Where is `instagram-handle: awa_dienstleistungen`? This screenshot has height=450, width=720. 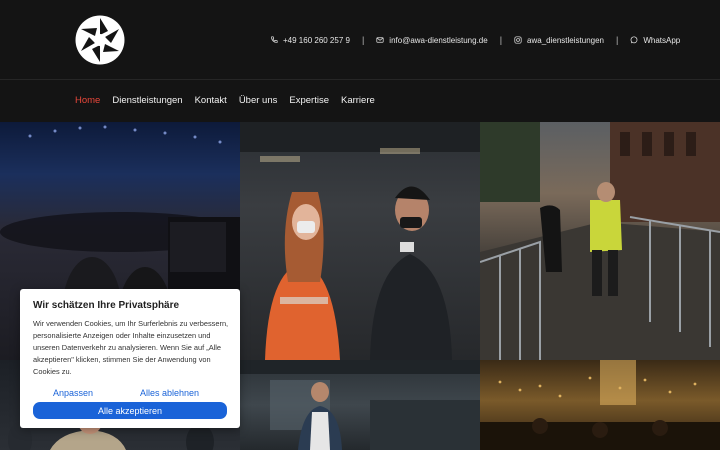 instagram-handle: awa_dienstleistungen is located at coordinates (565, 40).